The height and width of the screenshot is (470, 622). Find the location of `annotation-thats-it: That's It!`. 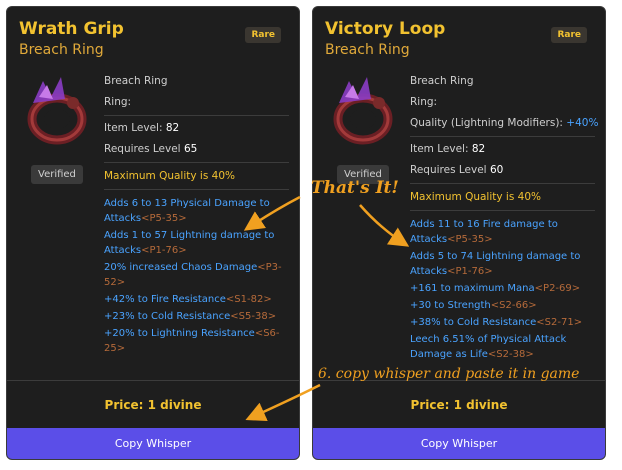

annotation-thats-it: That's It! is located at coordinates (355, 188).